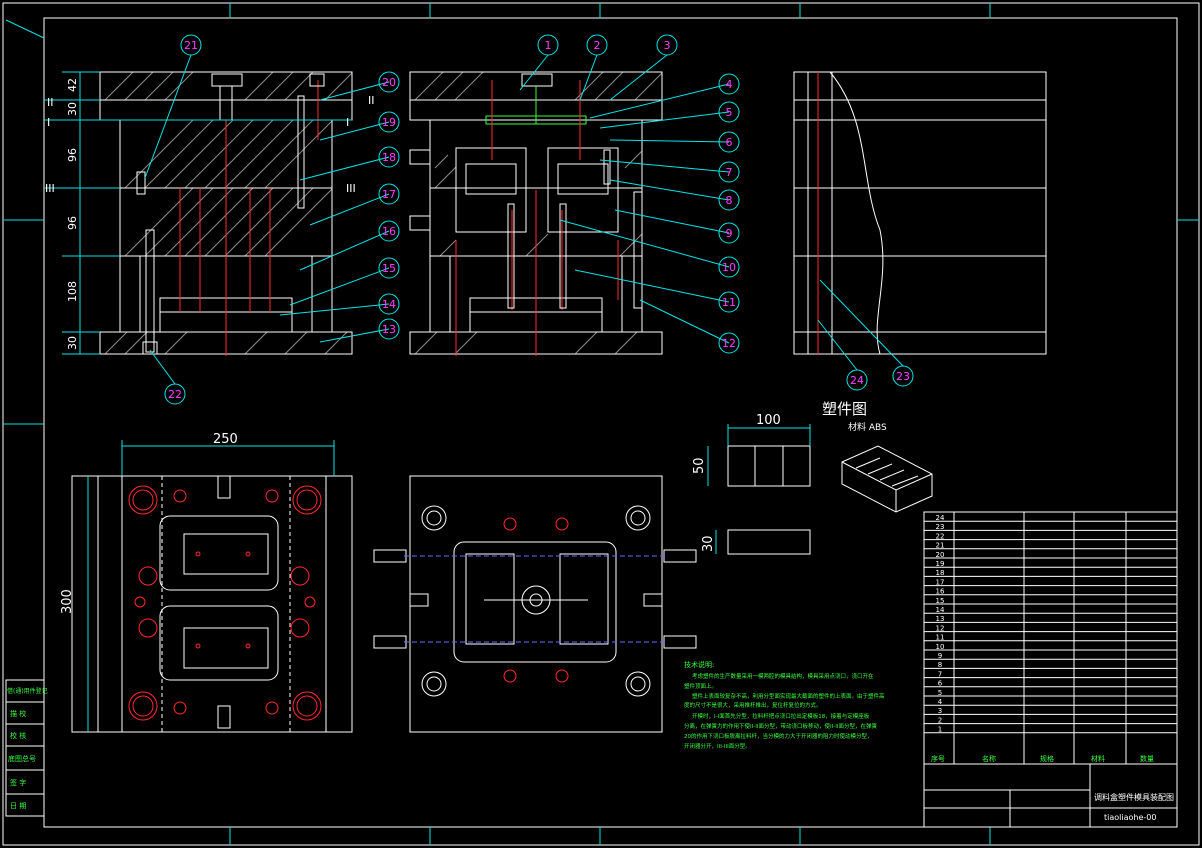 This screenshot has width=1202, height=848. What do you see at coordinates (72, 291) in the screenshot?
I see `dim-108: 108` at bounding box center [72, 291].